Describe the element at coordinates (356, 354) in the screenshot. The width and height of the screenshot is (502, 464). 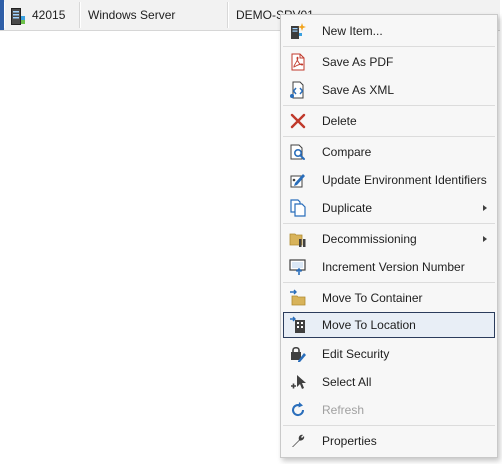
I see `menu-item-label: Edit Security` at that location.